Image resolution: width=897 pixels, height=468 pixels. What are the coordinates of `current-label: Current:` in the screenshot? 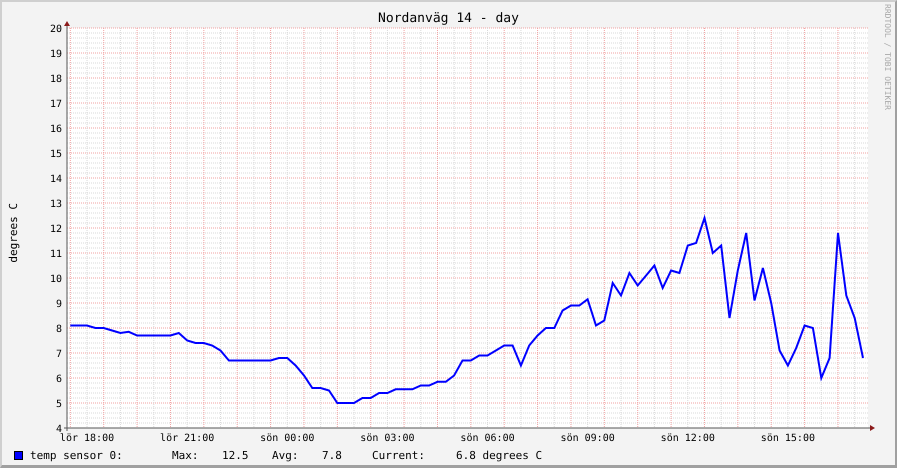 It's located at (399, 455).